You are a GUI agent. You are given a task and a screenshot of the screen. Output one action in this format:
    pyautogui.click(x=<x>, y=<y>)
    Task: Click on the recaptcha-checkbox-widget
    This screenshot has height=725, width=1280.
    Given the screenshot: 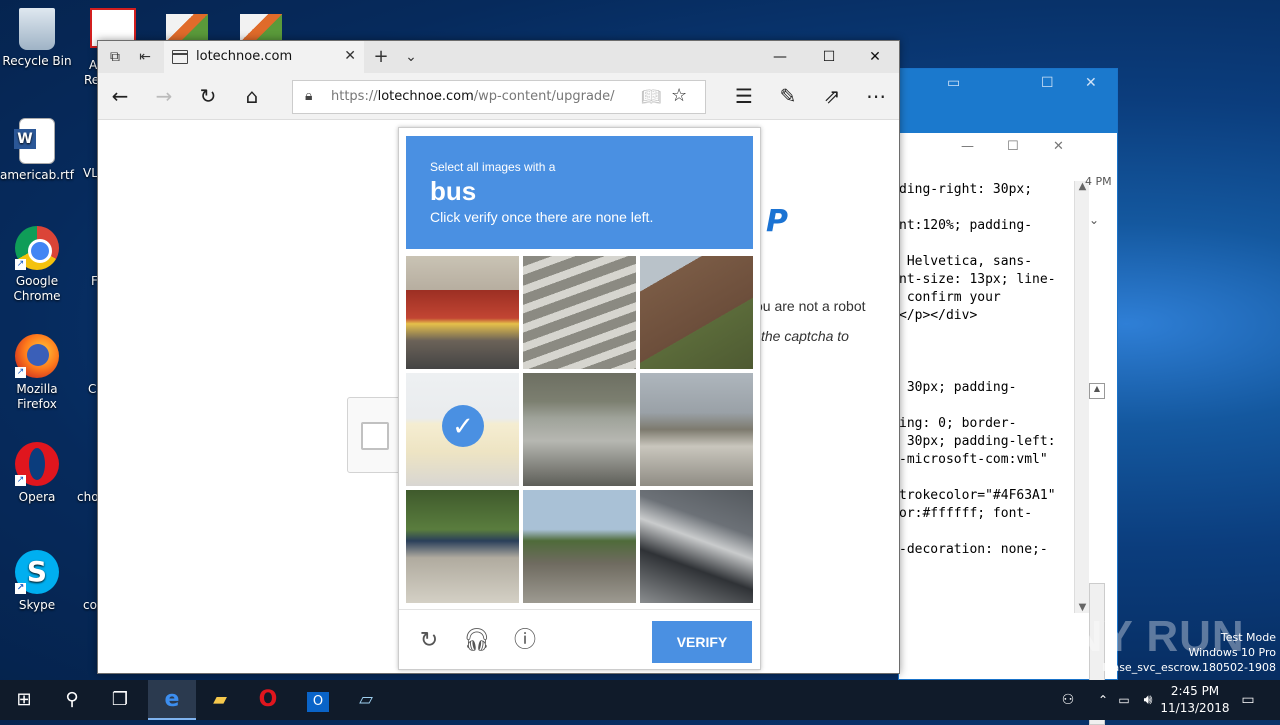 What is the action you would take?
    pyautogui.click(x=374, y=435)
    